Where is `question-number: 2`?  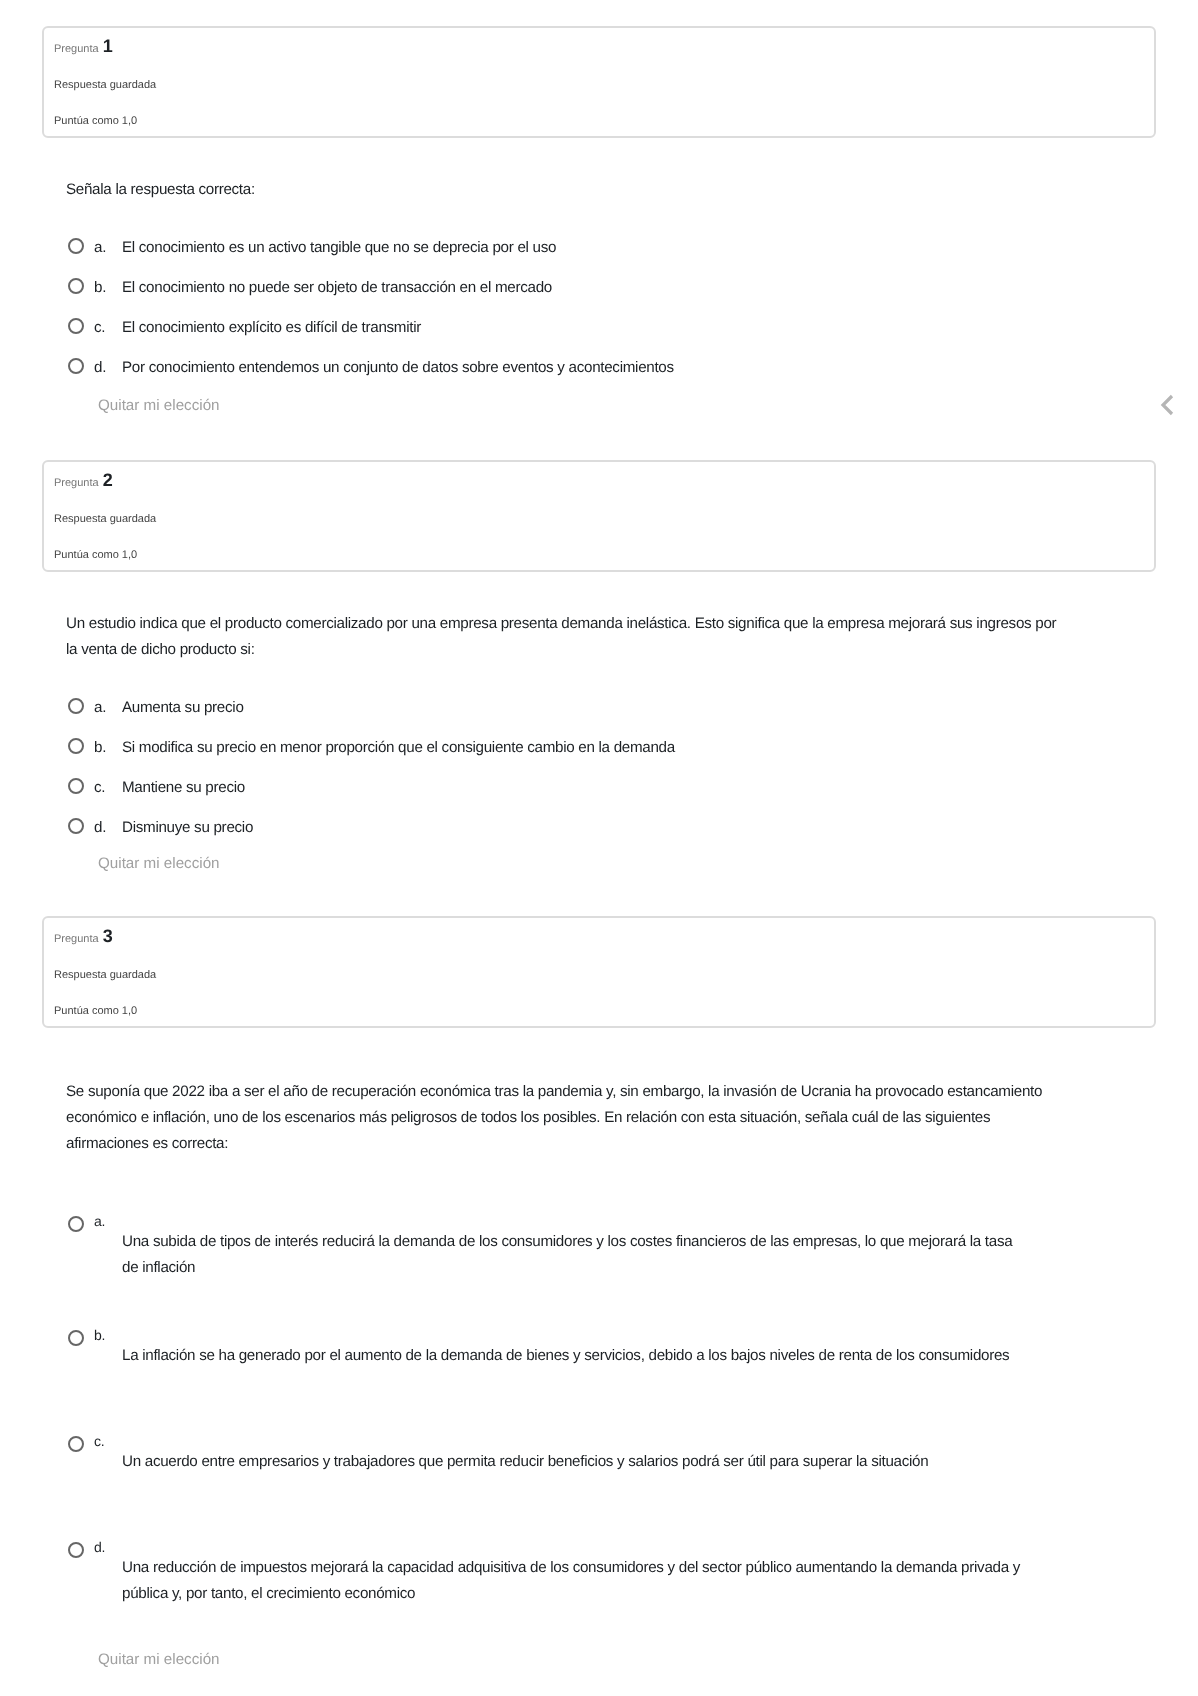
question-number: 2 is located at coordinates (107, 480).